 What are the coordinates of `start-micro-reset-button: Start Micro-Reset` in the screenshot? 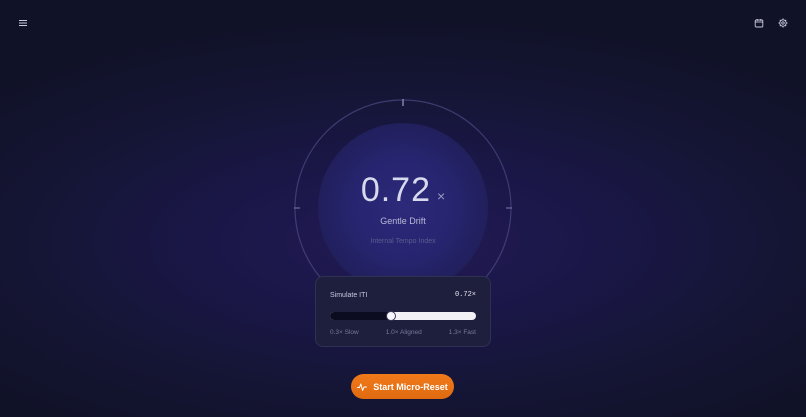 It's located at (402, 386).